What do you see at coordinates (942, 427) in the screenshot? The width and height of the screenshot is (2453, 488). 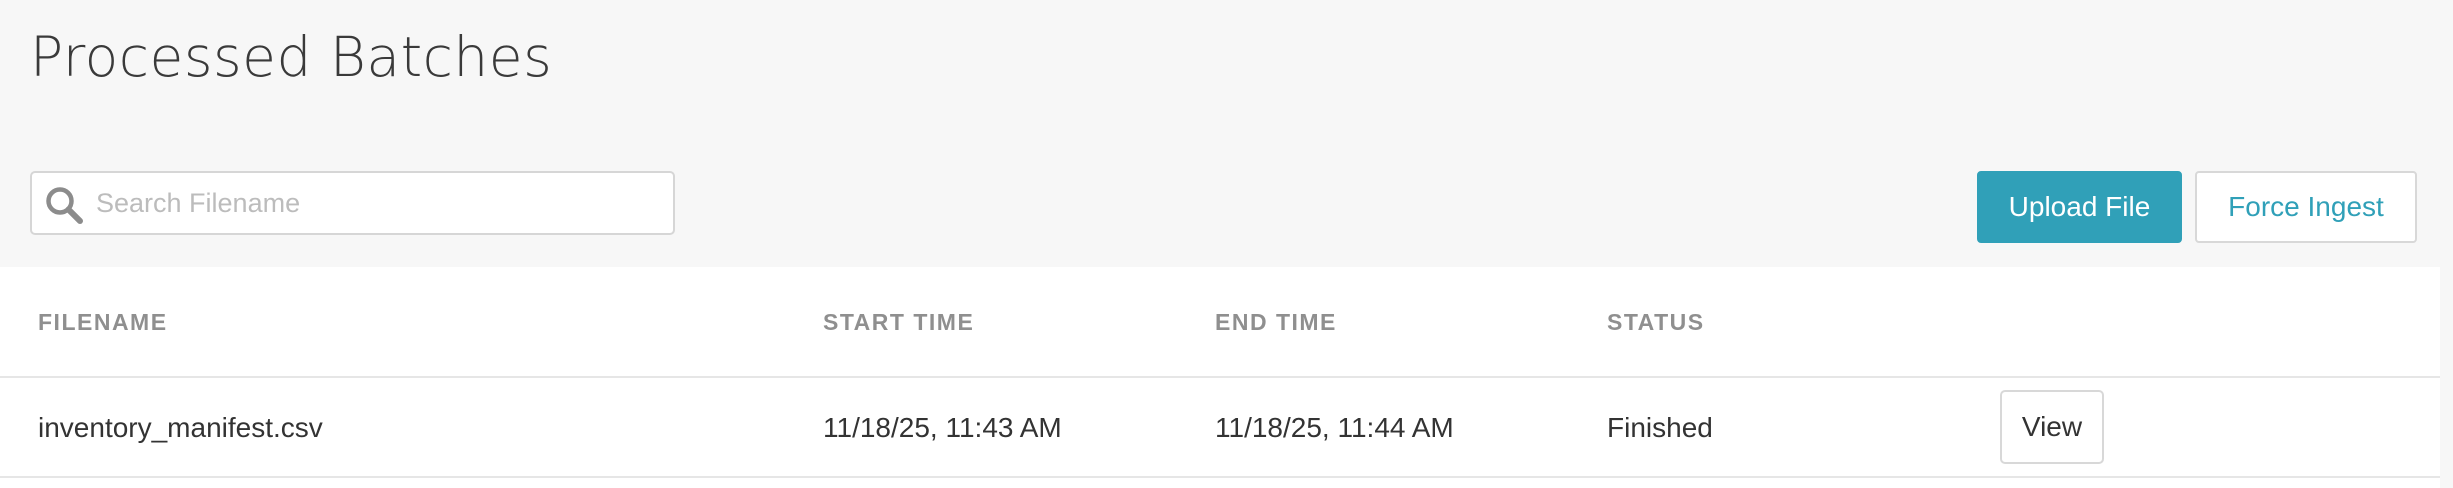 I see `row-start-time: 11/18/25, 11:43 AM` at bounding box center [942, 427].